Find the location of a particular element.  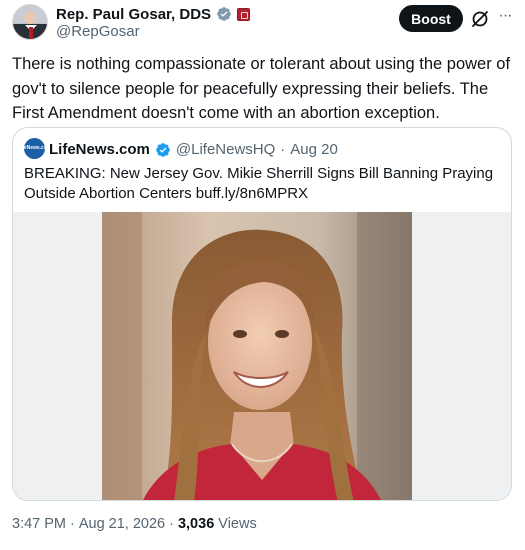

quote-author-name: LifeNews.com is located at coordinates (99, 149).